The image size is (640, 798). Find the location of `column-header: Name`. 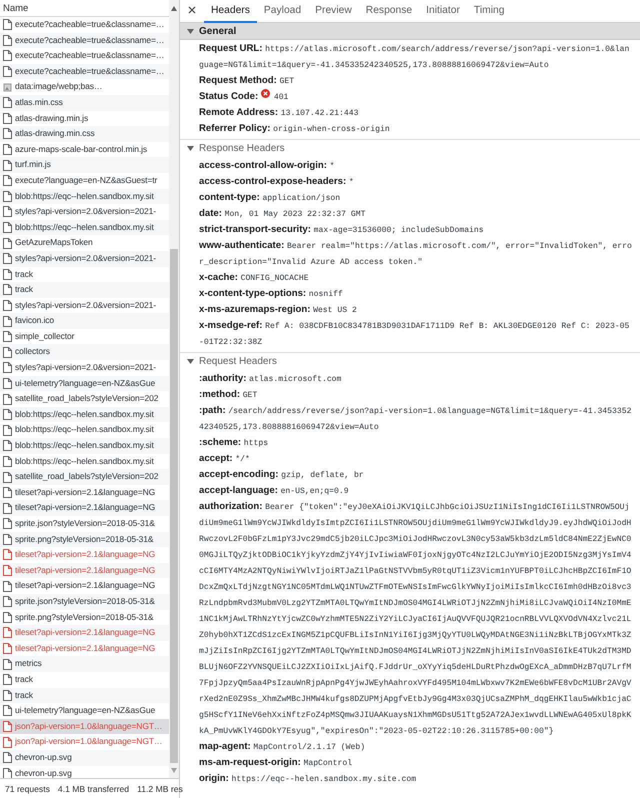

column-header: Name is located at coordinates (84, 8).